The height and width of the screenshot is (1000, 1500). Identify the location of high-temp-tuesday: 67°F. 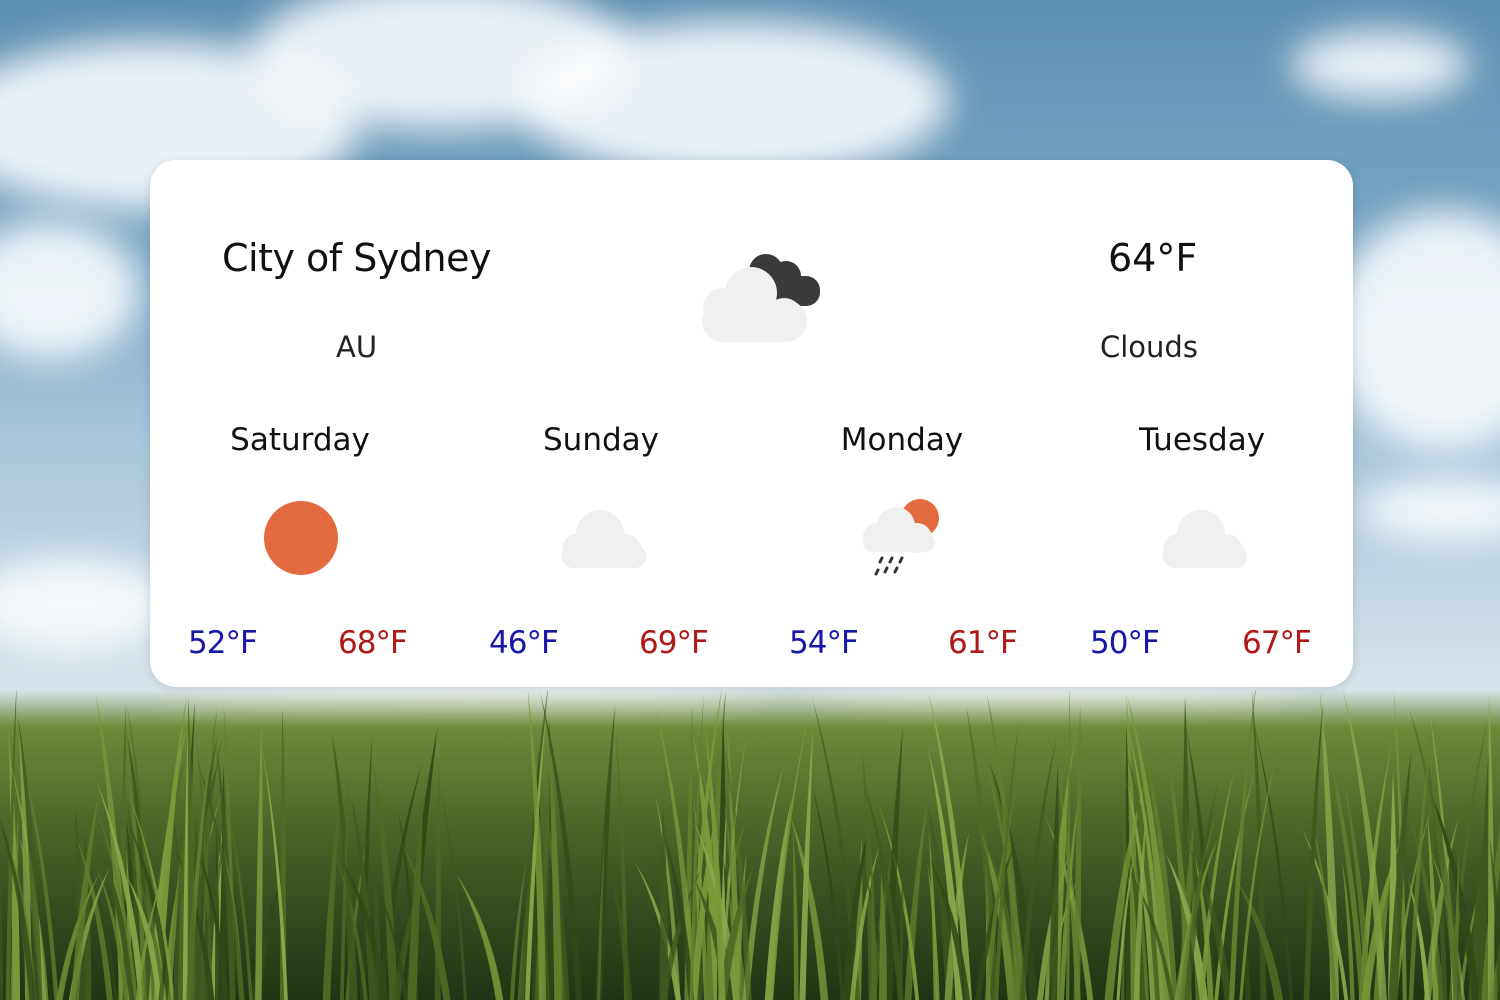
(1277, 643).